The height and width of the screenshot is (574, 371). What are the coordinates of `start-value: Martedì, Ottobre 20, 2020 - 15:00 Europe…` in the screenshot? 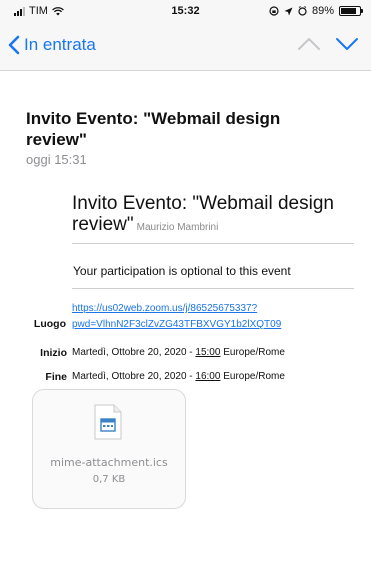 It's located at (178, 352).